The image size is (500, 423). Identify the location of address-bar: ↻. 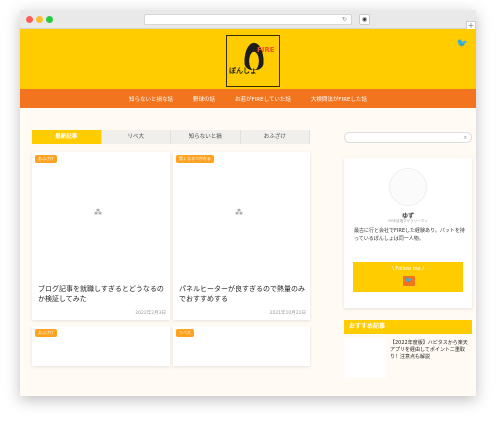
(248, 19).